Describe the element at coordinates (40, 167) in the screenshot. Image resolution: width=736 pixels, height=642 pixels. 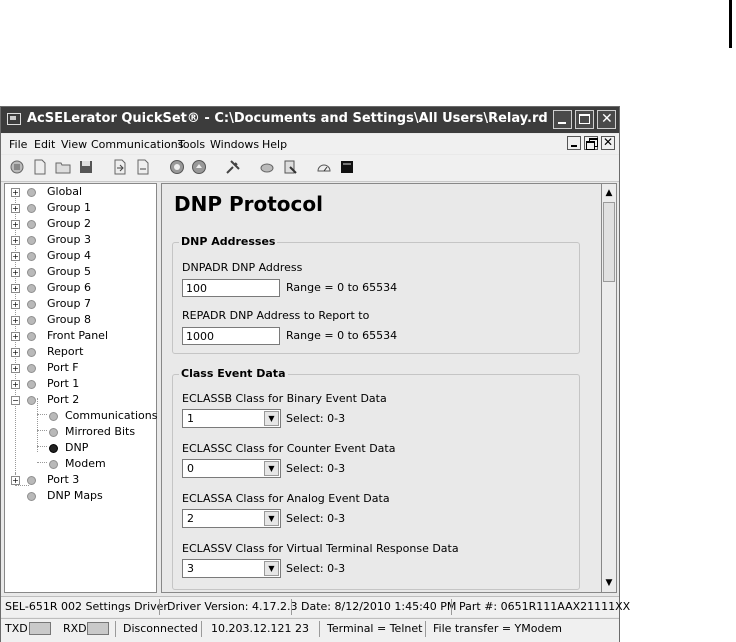
I see `new-icon` at that location.